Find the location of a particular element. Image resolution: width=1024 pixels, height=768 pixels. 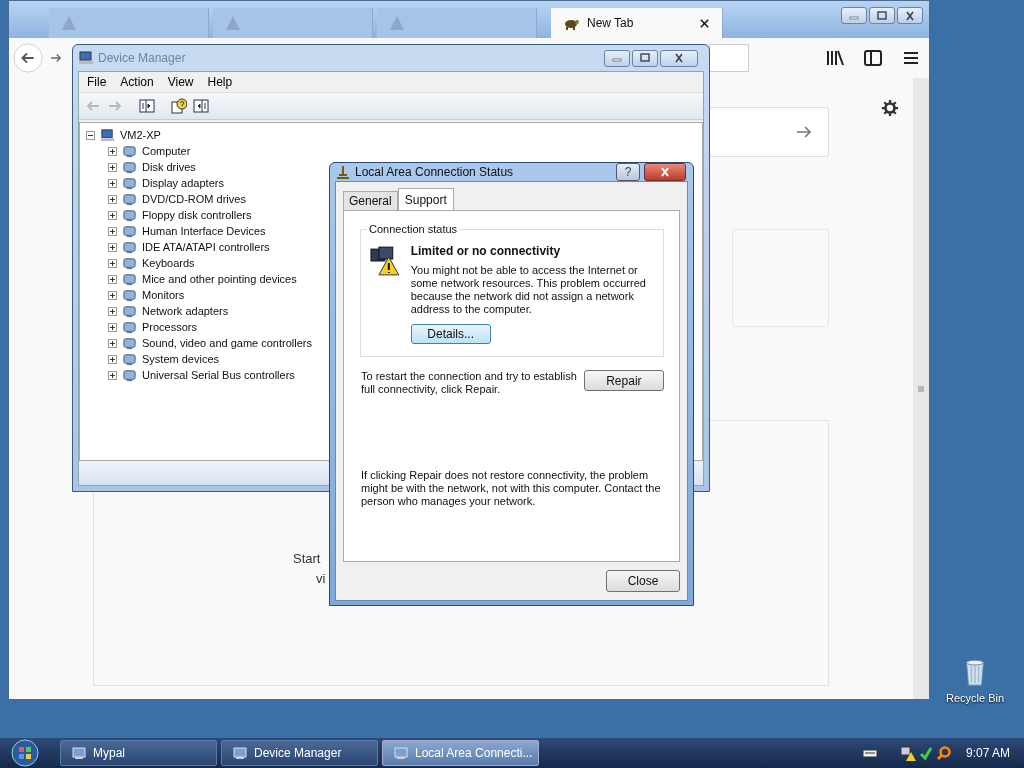

window-title: Device Manager is located at coordinates (142, 58).